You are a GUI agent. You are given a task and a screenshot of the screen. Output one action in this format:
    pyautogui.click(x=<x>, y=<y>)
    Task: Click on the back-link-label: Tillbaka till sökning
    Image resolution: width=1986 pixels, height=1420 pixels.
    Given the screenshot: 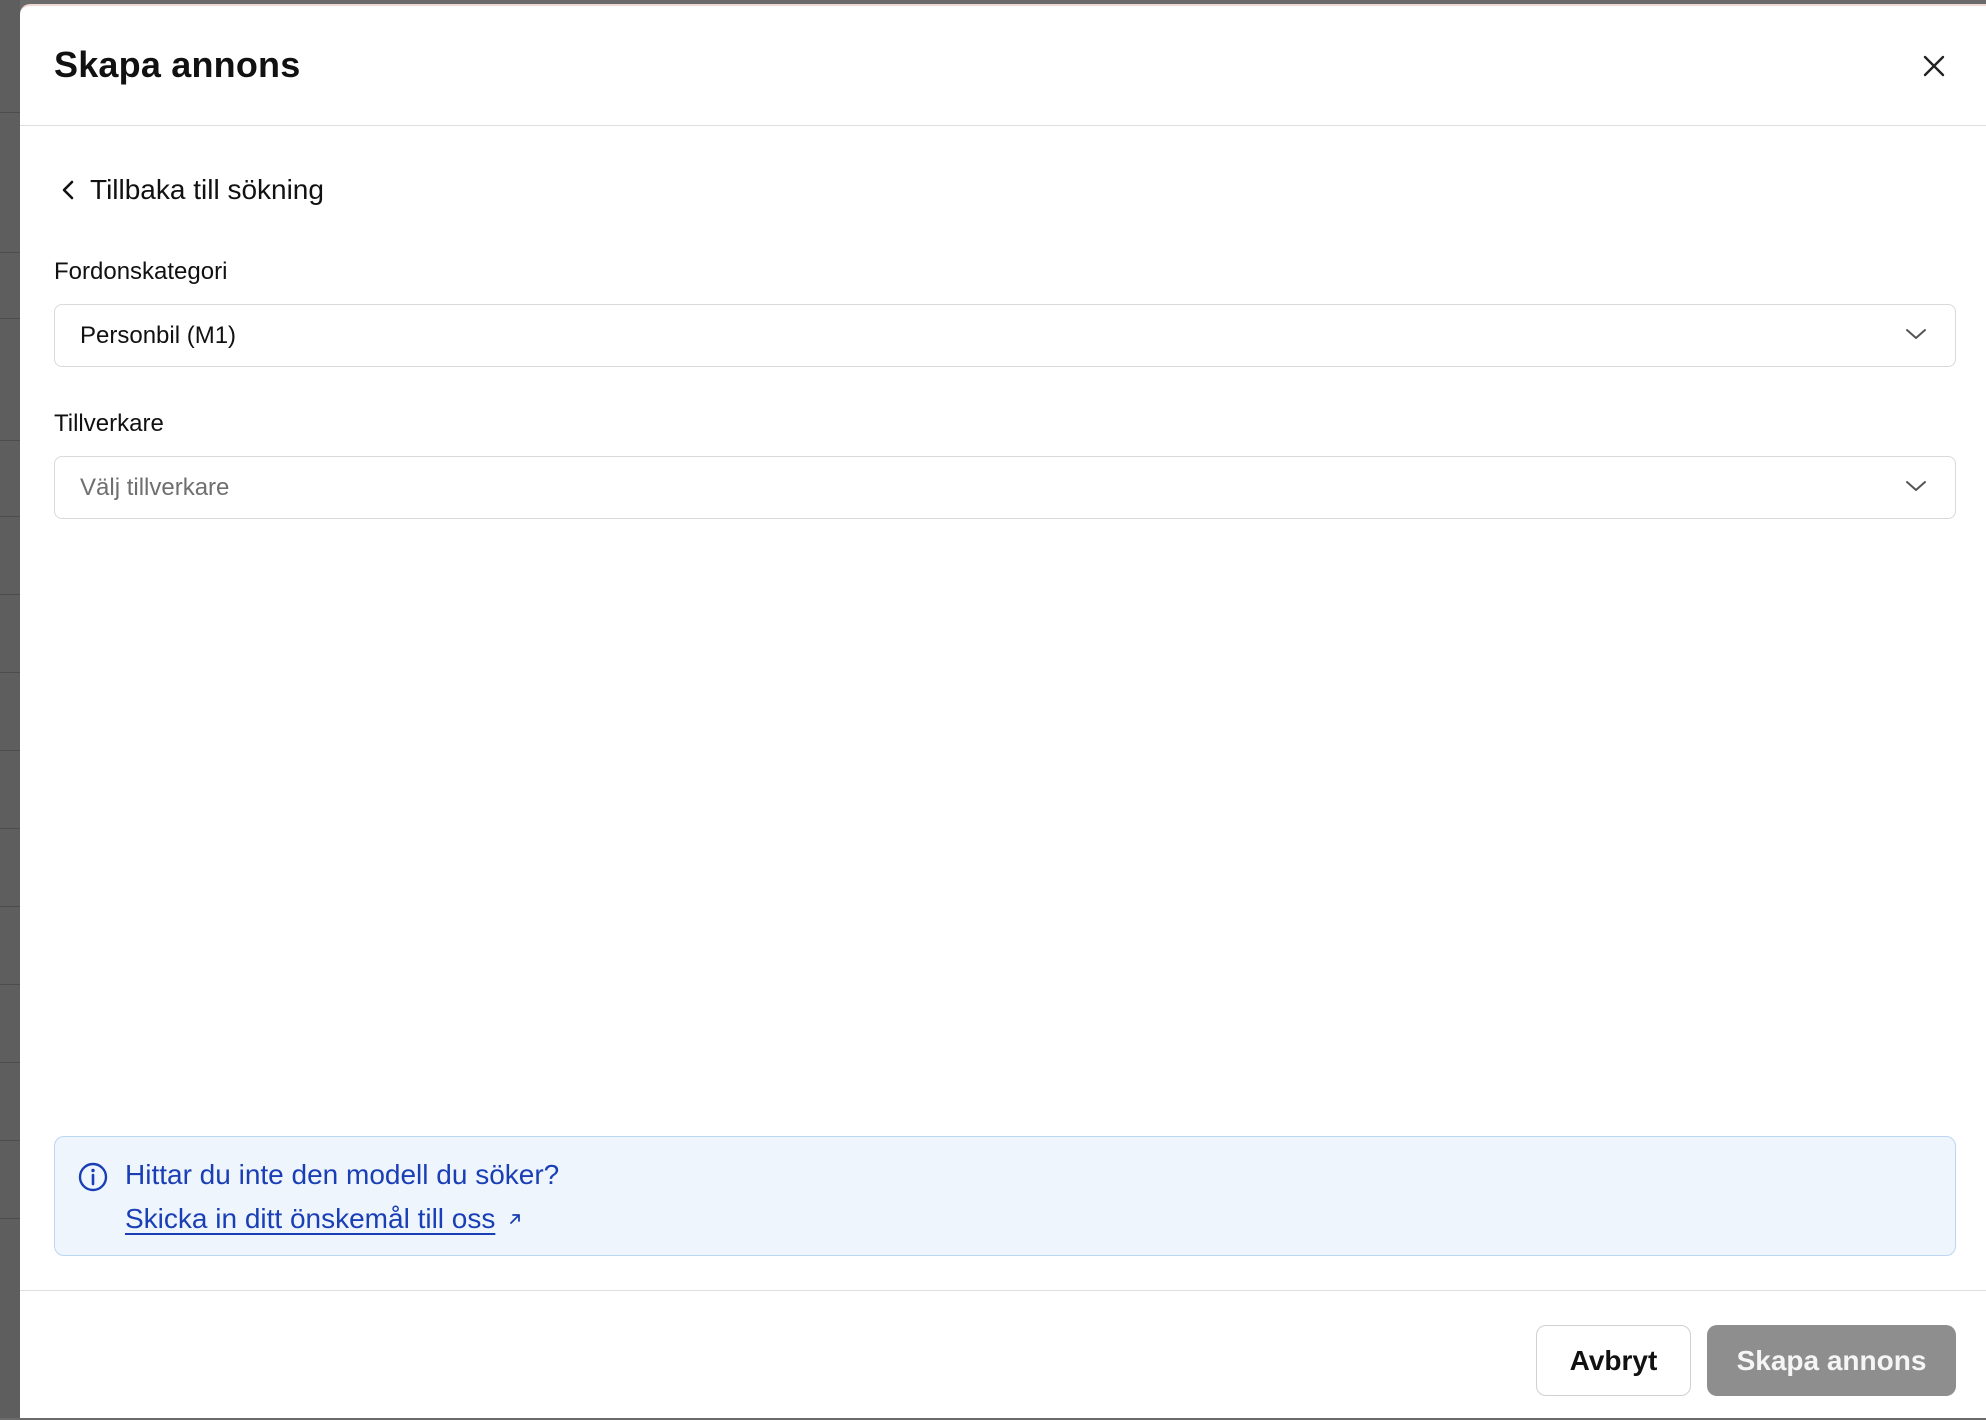 What is the action you would take?
    pyautogui.click(x=207, y=189)
    